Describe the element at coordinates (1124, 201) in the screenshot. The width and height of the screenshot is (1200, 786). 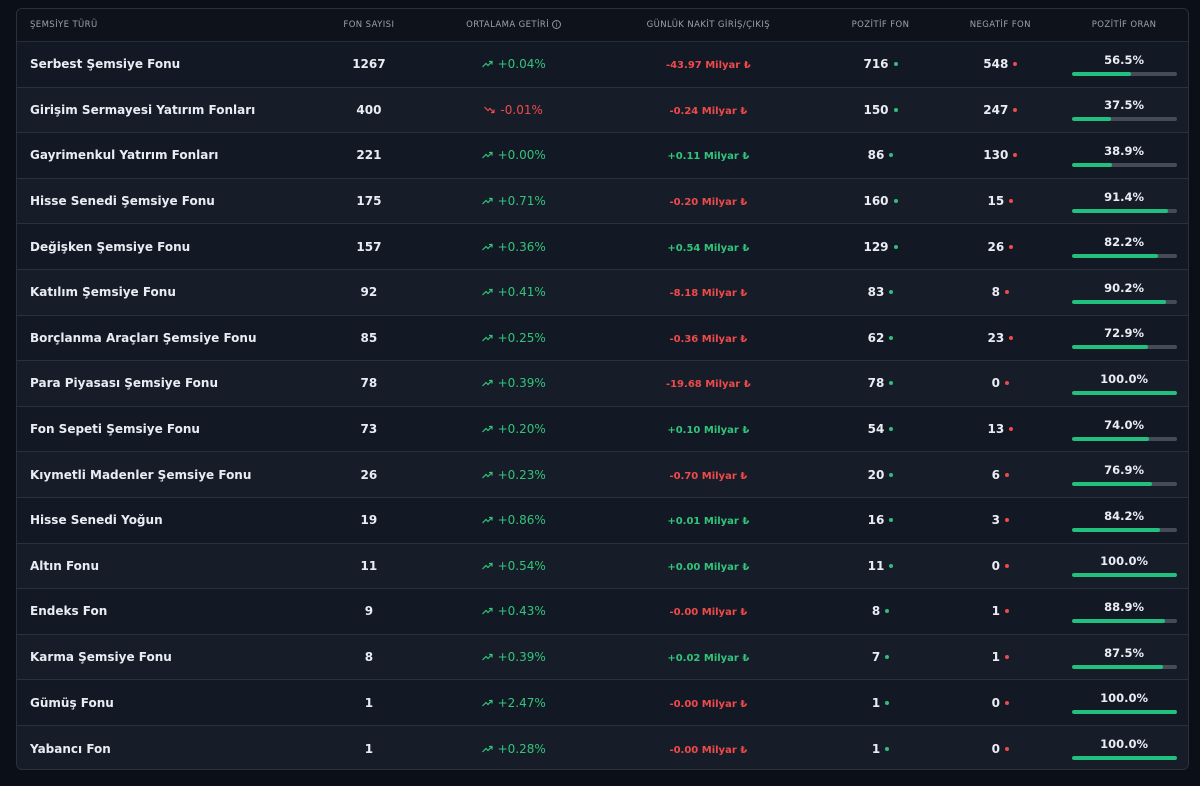
I see `positive-ratio-cell: 91.4%` at that location.